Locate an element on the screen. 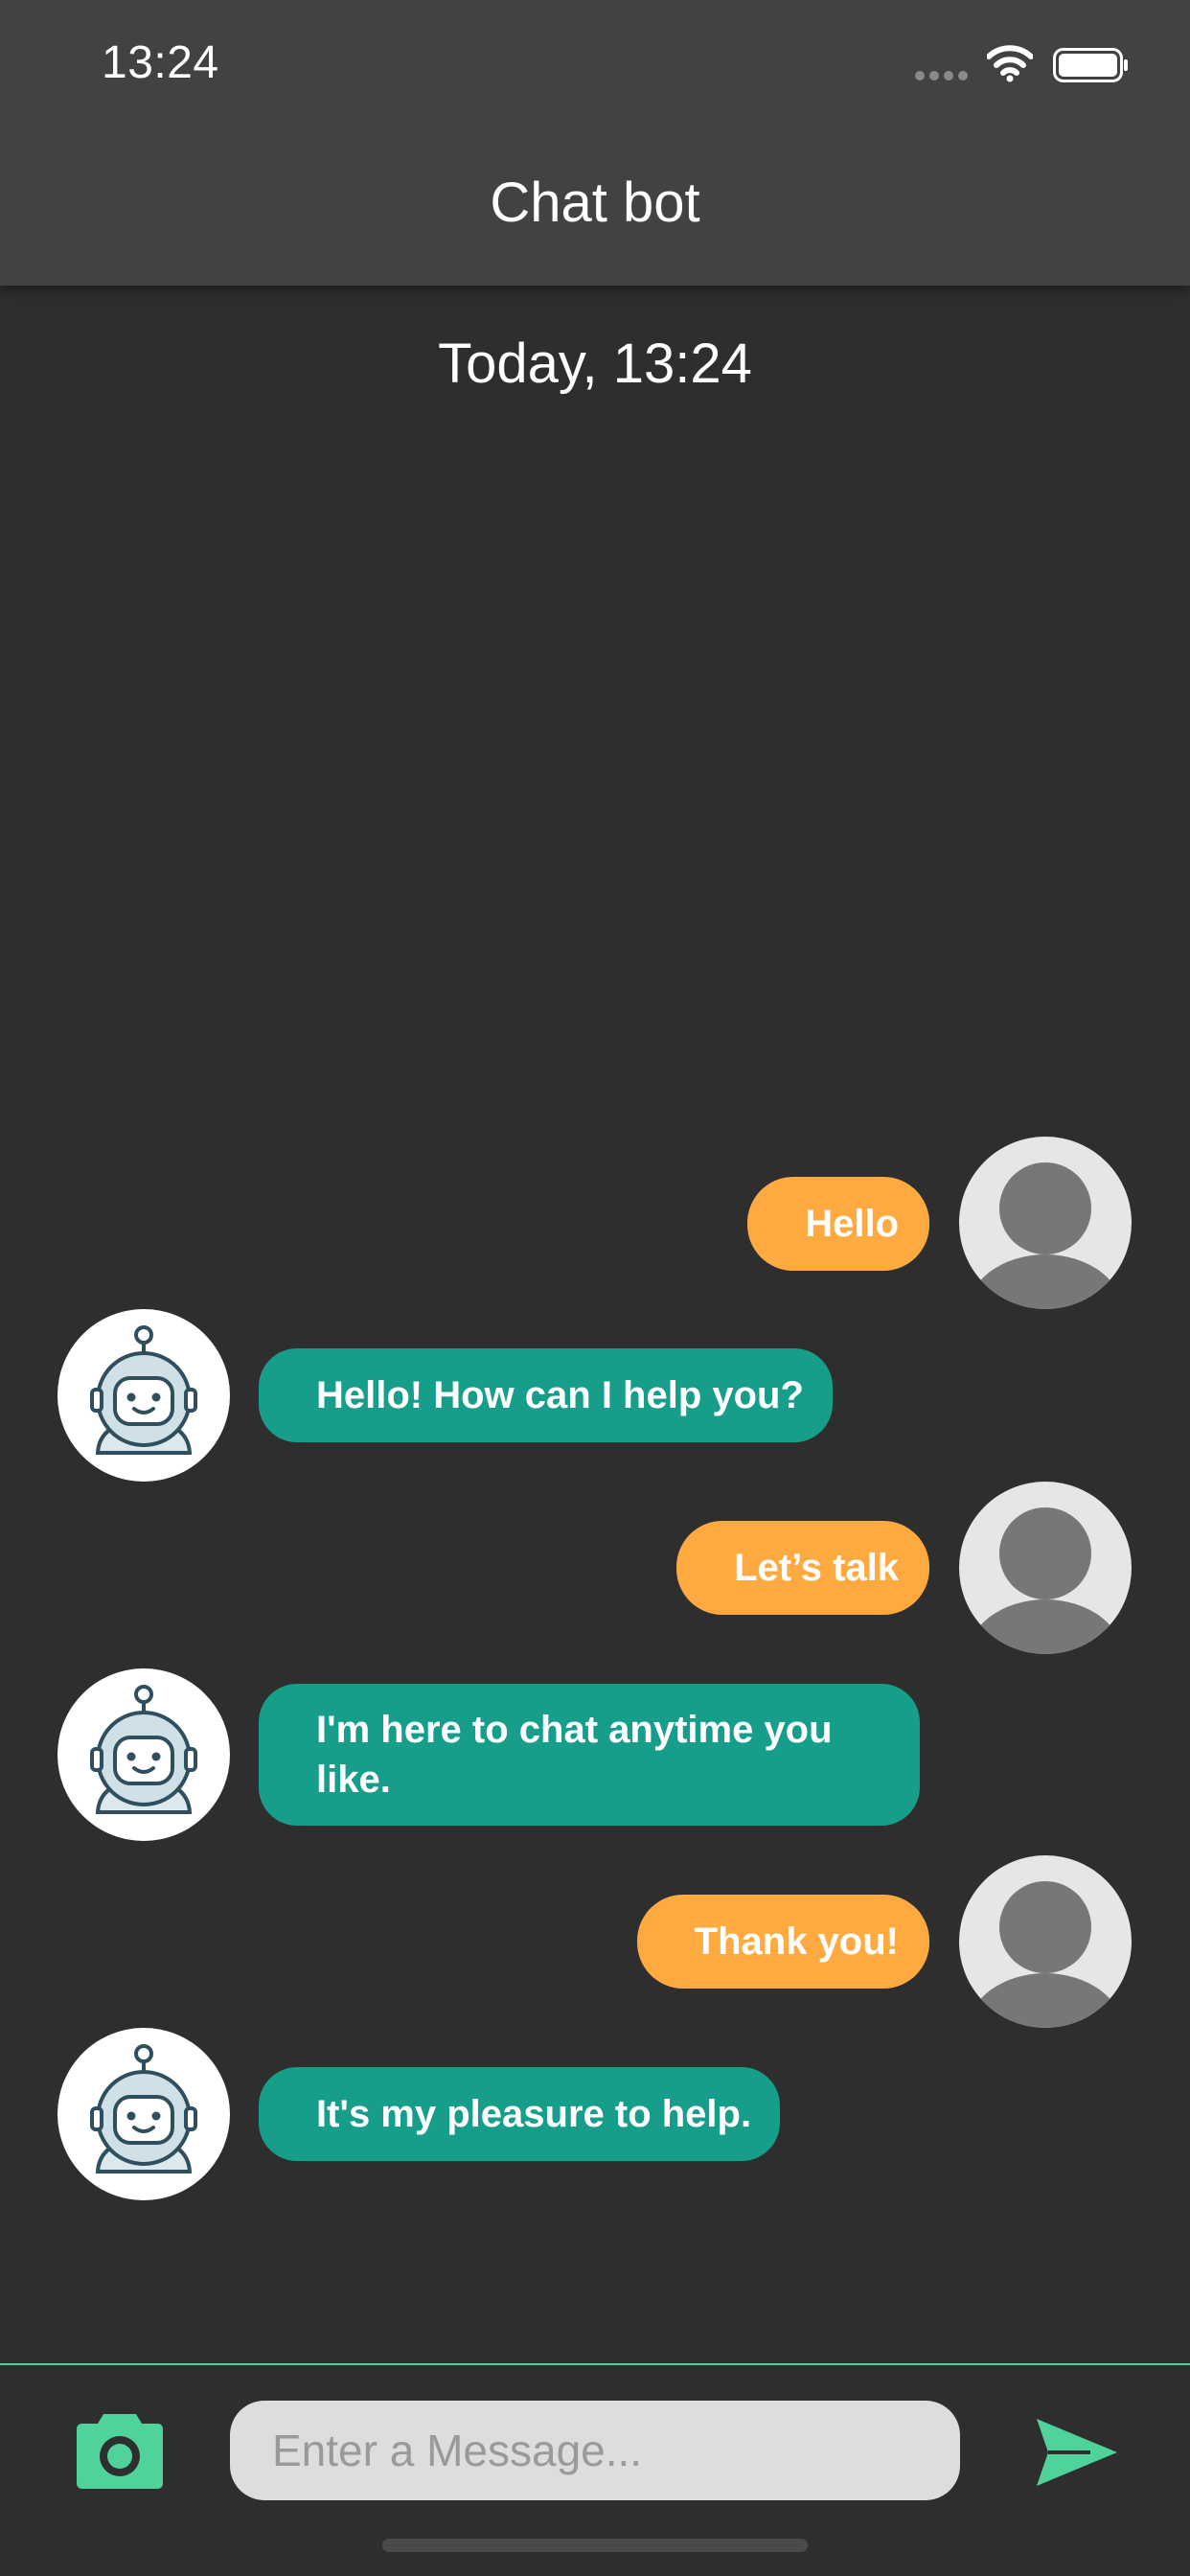 Image resolution: width=1190 pixels, height=2576 pixels. status-time: 13:24 is located at coordinates (160, 63).